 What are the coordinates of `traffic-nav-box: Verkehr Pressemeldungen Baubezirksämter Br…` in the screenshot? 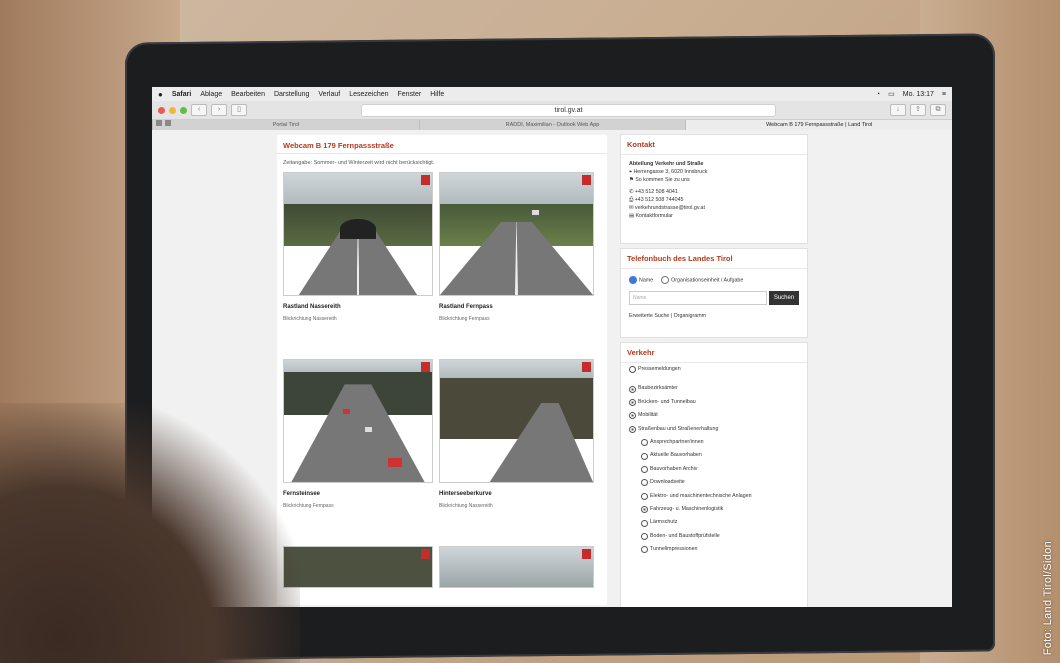 It's located at (714, 474).